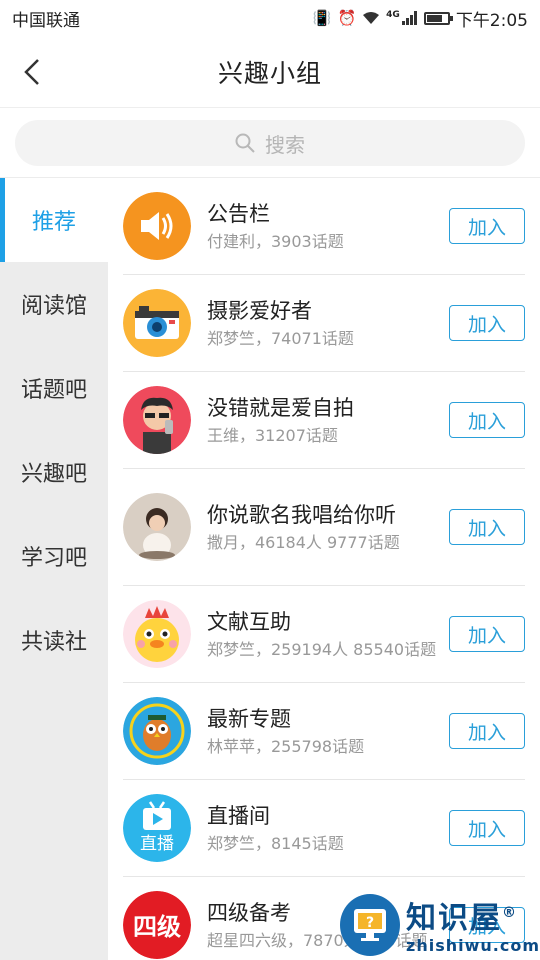 This screenshot has height=960, width=540. What do you see at coordinates (491, 20) in the screenshot?
I see `clock: 下午2:05` at bounding box center [491, 20].